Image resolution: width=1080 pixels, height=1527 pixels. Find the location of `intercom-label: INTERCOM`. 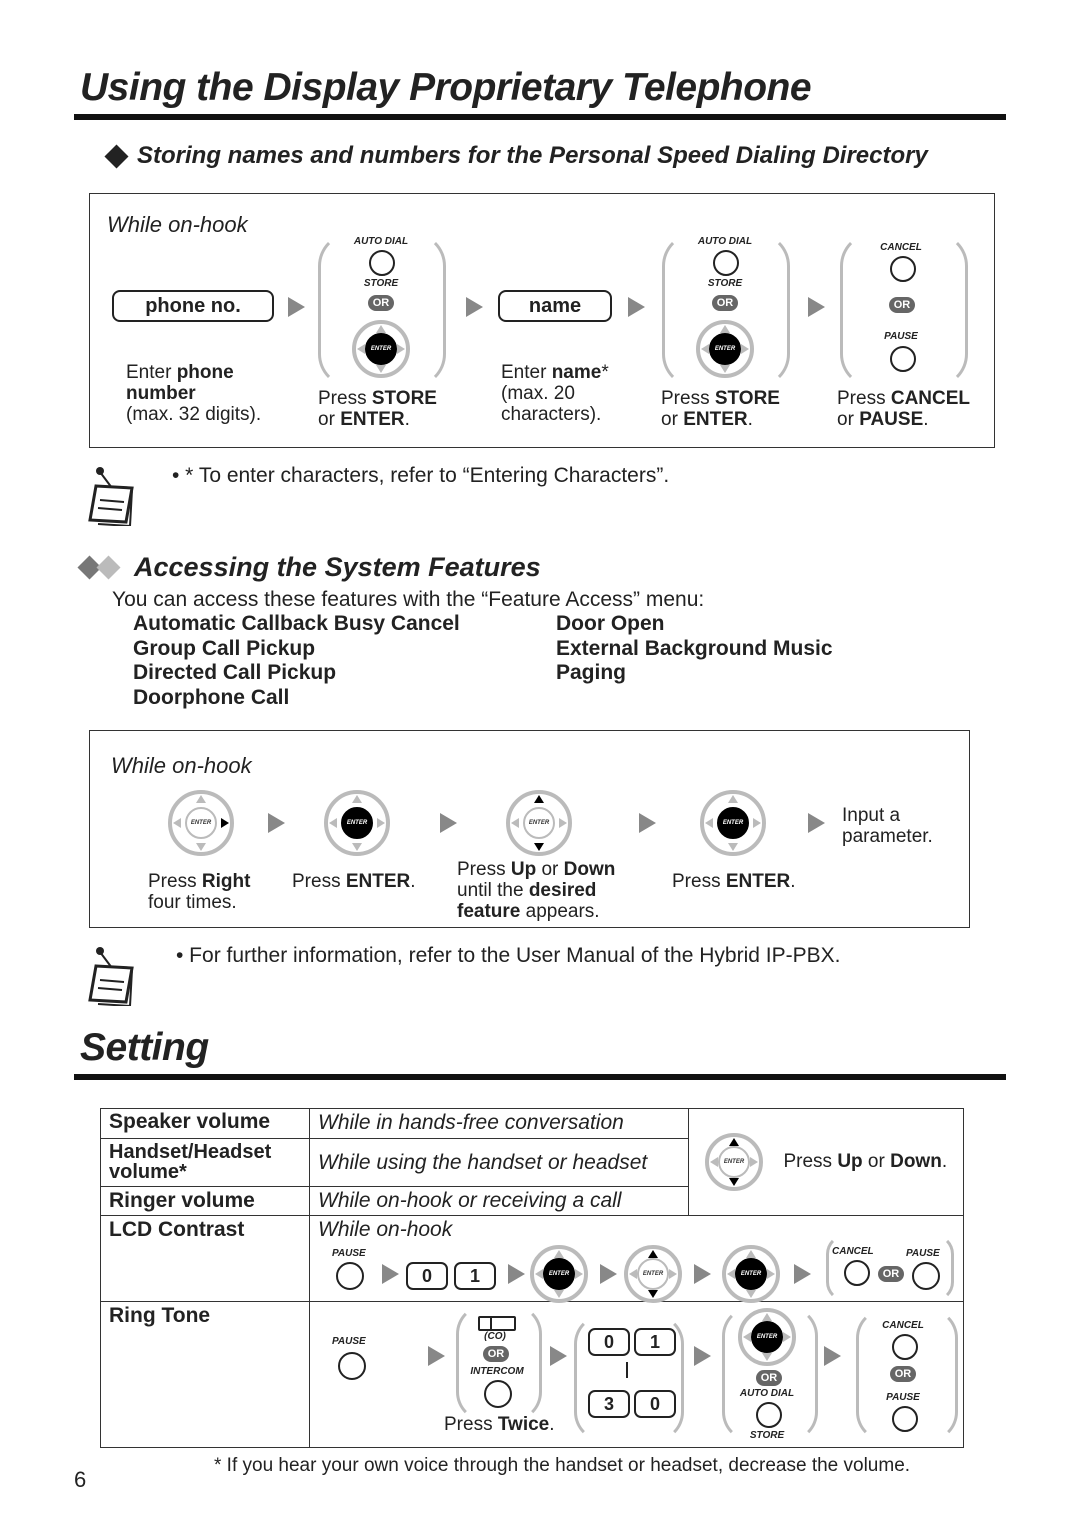

intercom-label: INTERCOM is located at coordinates (497, 1371).